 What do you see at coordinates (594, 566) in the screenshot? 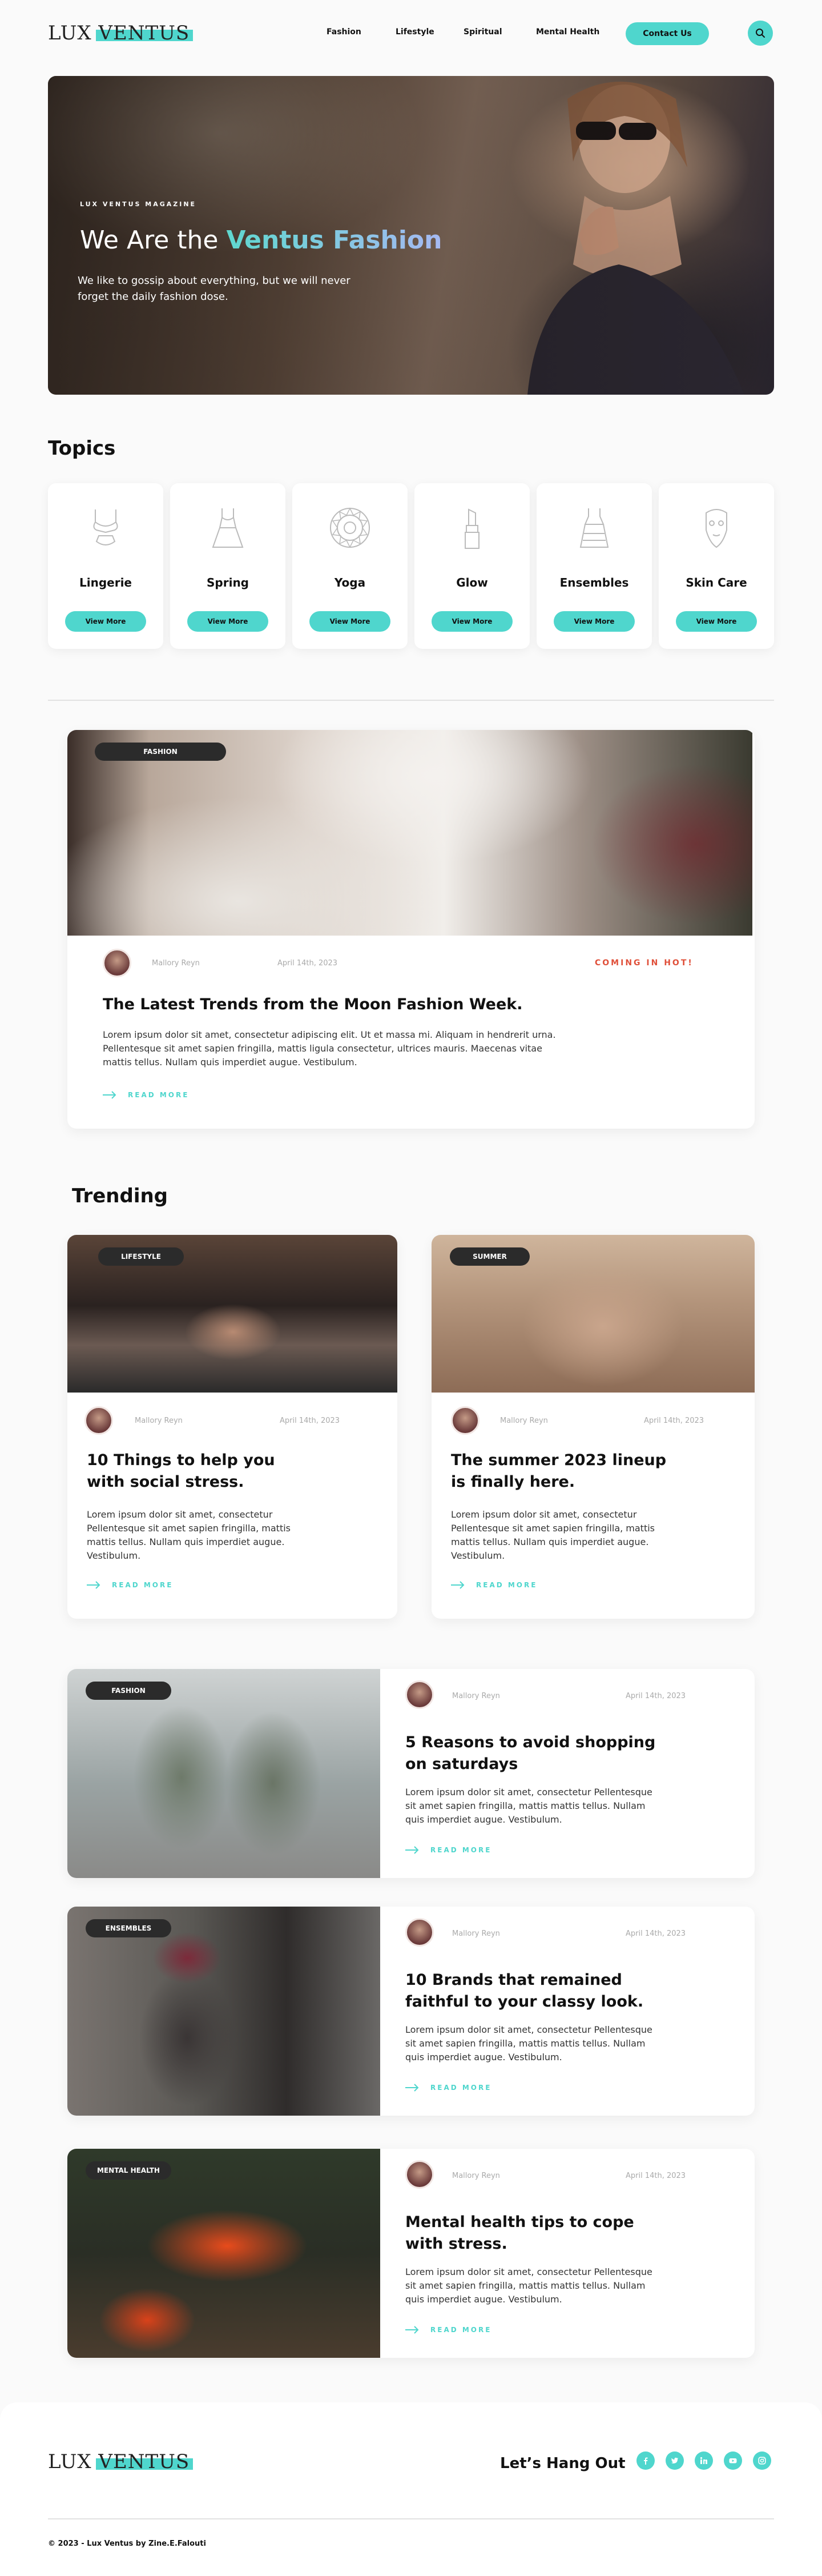
I see `topic-card-ensembles: Ensembles View More` at bounding box center [594, 566].